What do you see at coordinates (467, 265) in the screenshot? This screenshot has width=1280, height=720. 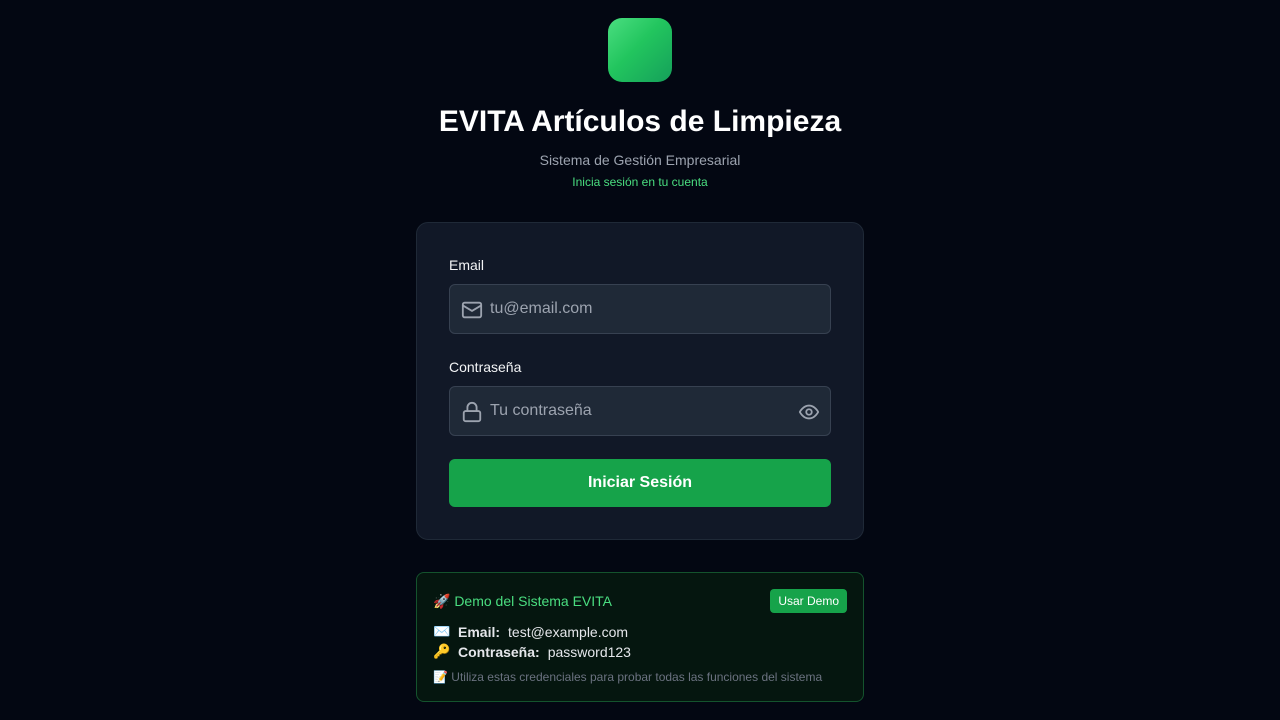 I see `email-label: Email` at bounding box center [467, 265].